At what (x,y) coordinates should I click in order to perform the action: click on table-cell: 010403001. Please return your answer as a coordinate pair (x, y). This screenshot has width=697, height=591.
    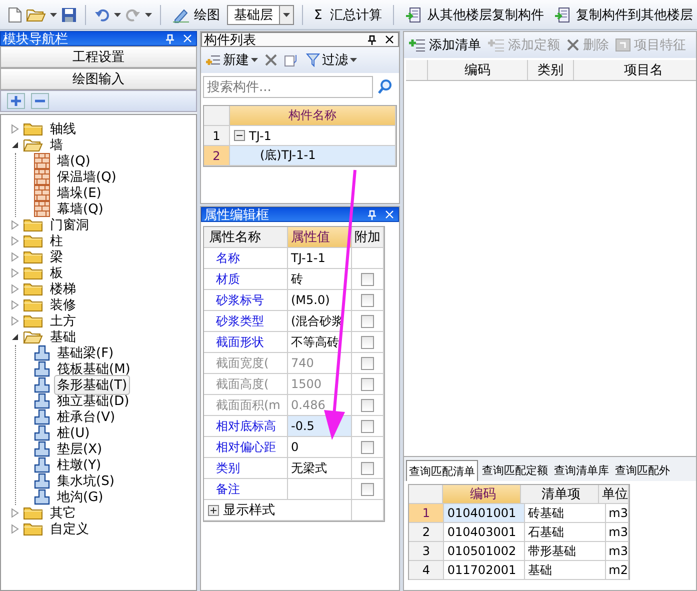
    Looking at the image, I should click on (485, 532).